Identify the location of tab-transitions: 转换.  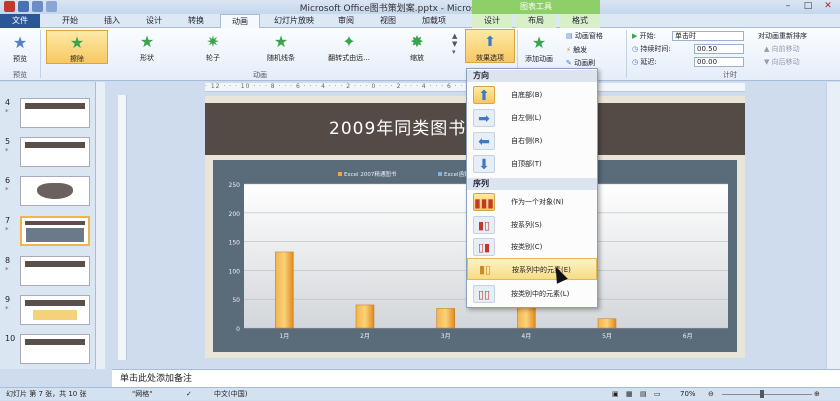
(196, 21).